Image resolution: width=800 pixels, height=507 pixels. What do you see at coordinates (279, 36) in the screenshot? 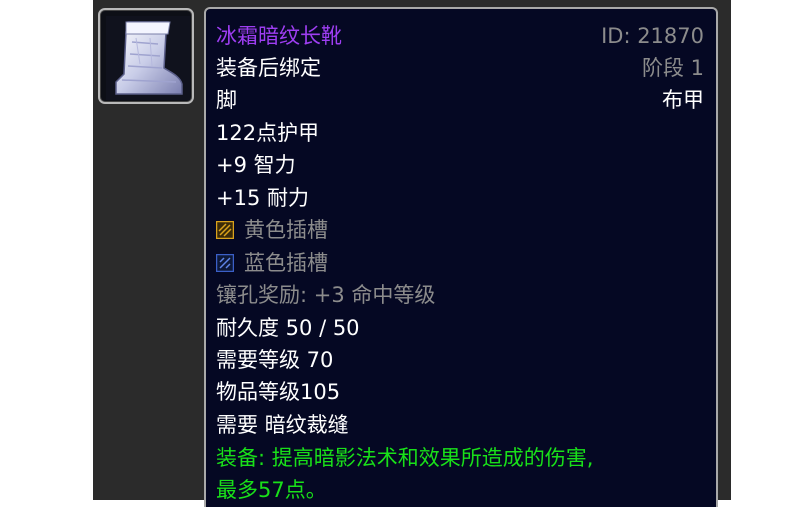
I see `item-name: 冰霜暗纹长靴` at bounding box center [279, 36].